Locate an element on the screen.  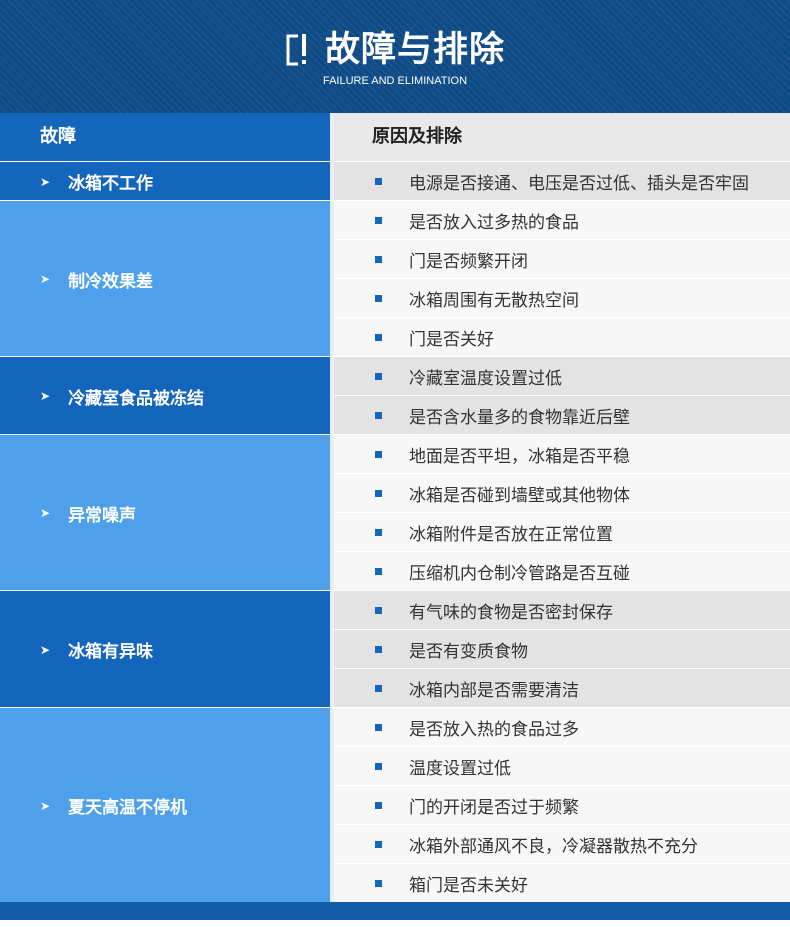
cause-row: 是否含水量多的食物靠近后壁 is located at coordinates (562, 415).